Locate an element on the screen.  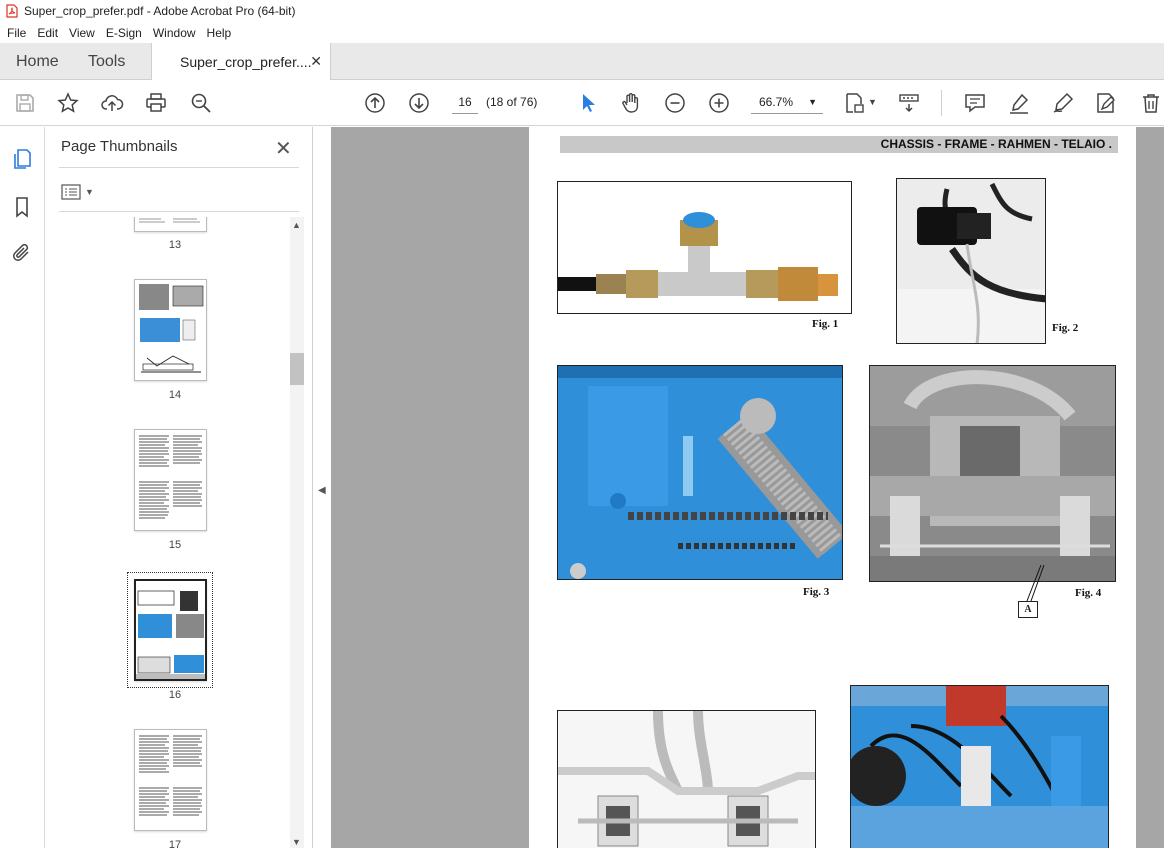
figure-1-caption: Fig. 1 is located at coordinates (825, 324).